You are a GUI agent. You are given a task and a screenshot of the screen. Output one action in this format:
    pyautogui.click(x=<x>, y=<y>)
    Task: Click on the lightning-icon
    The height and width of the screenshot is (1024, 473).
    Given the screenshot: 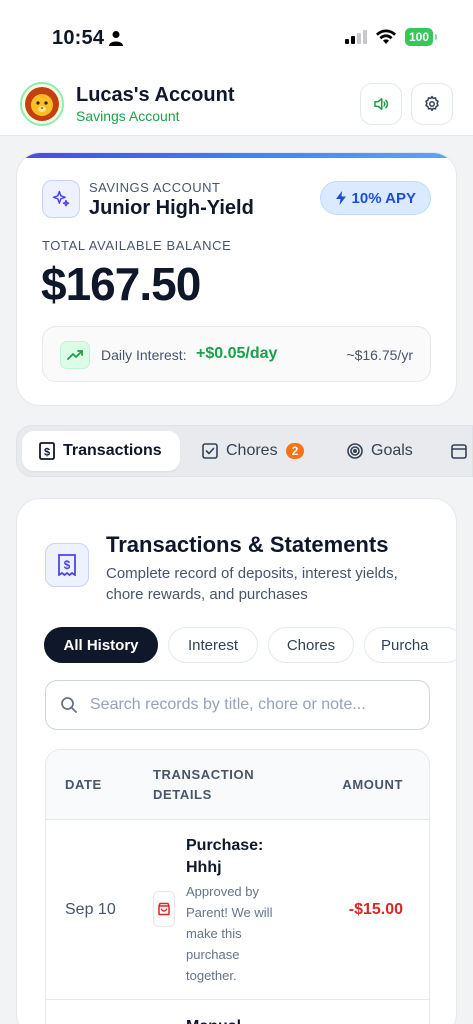 What is the action you would take?
    pyautogui.click(x=340, y=198)
    